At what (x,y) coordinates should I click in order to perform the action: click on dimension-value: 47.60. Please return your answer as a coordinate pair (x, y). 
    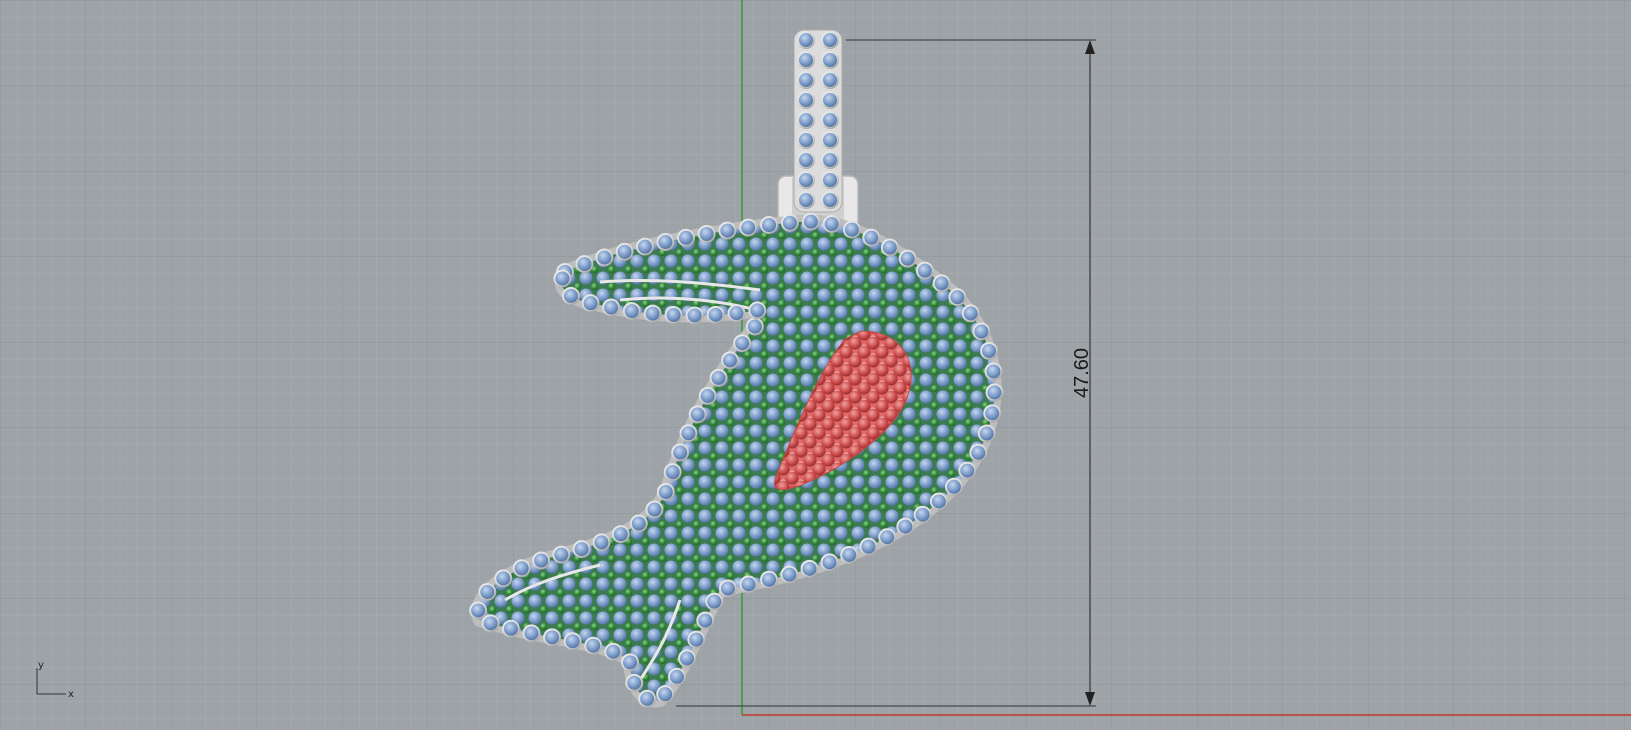
    Looking at the image, I should click on (1082, 373).